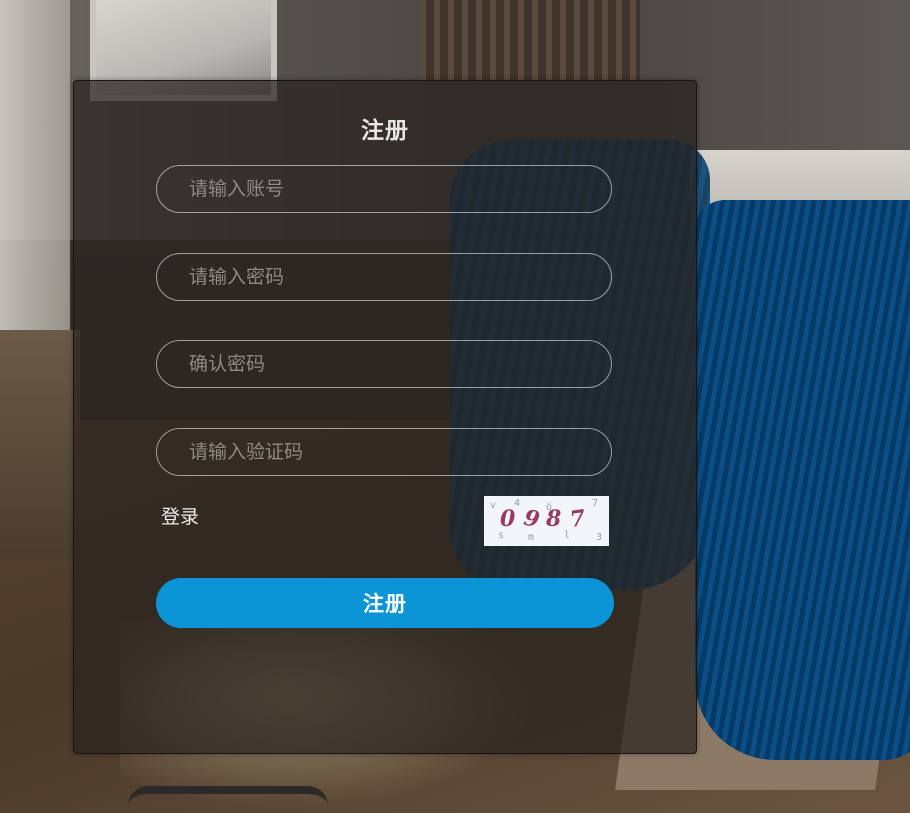 The image size is (910, 813). Describe the element at coordinates (554, 519) in the screenshot. I see `captcha-digit: 8` at that location.